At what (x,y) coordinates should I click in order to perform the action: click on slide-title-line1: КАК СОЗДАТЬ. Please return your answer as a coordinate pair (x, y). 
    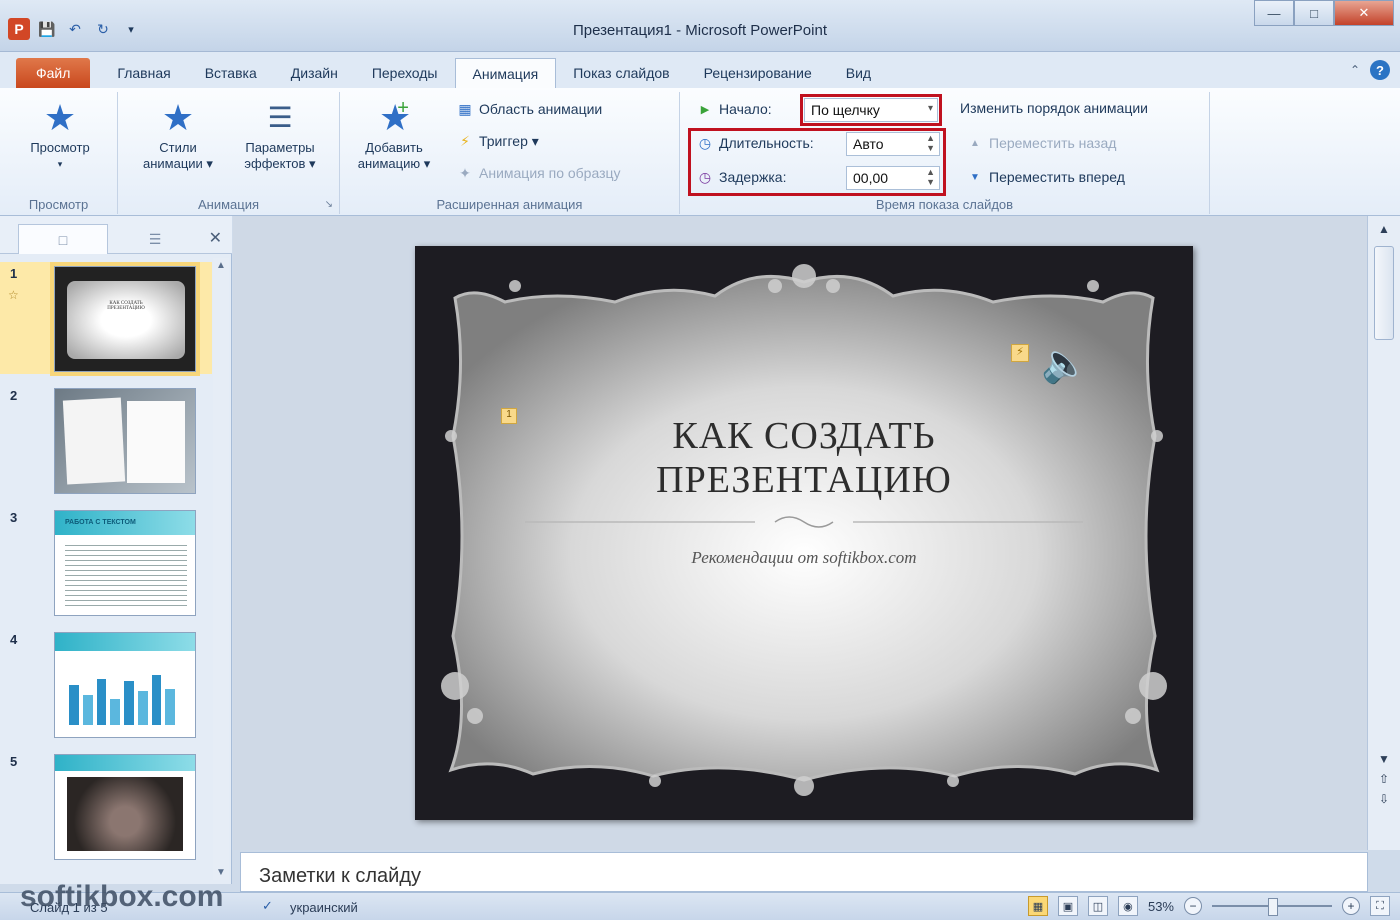
    Looking at the image, I should click on (804, 436).